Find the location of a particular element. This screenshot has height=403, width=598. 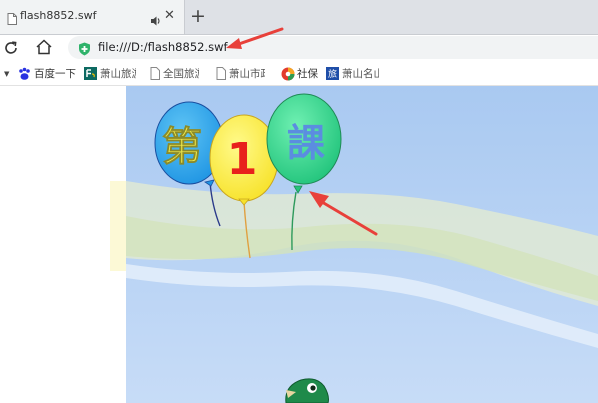

bookmark-baidu: 百度一下 is located at coordinates (47, 75).